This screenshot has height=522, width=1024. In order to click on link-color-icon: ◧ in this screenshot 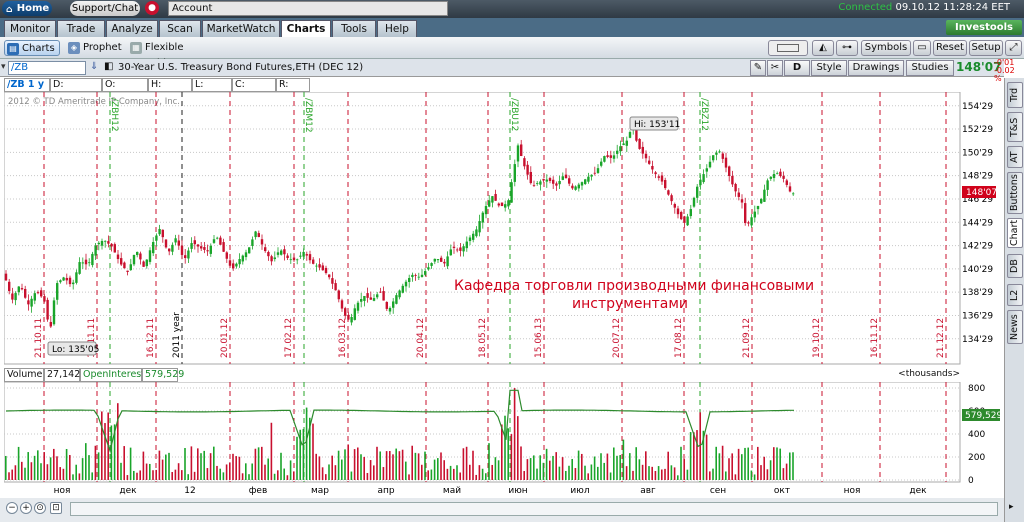, I will do `click(108, 66)`.